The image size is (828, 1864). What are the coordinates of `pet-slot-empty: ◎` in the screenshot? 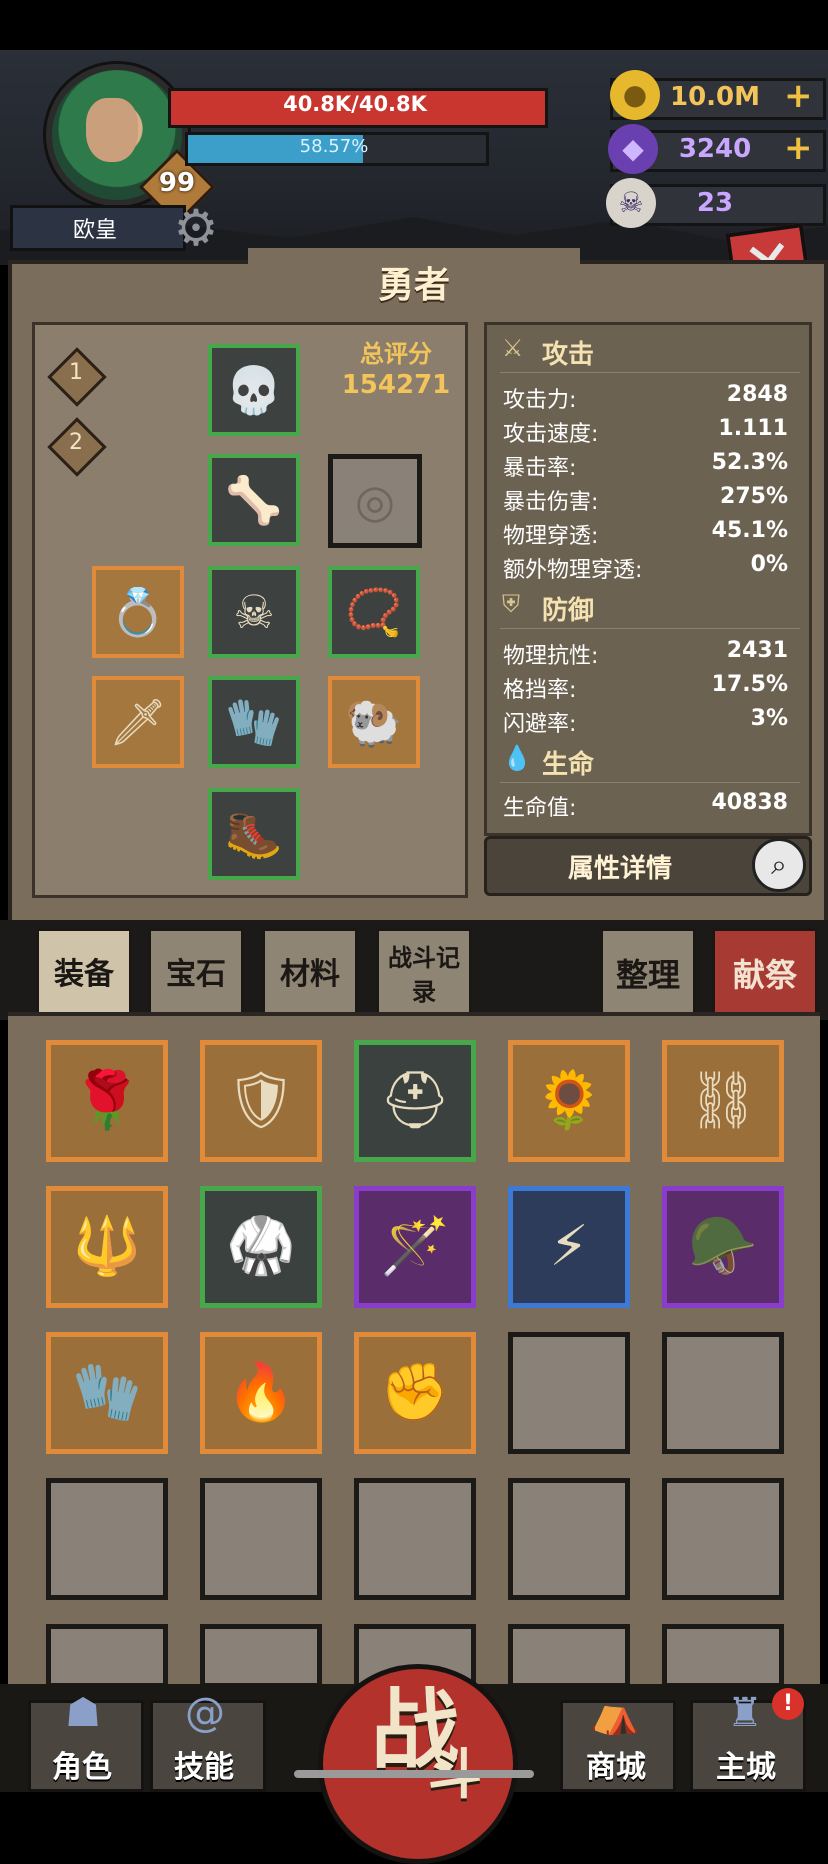 It's located at (375, 501).